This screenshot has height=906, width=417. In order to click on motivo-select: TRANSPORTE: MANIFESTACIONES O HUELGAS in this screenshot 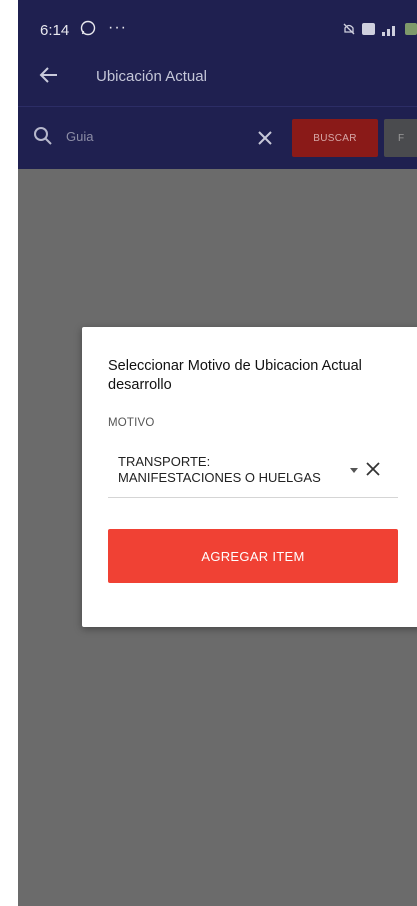, I will do `click(253, 474)`.